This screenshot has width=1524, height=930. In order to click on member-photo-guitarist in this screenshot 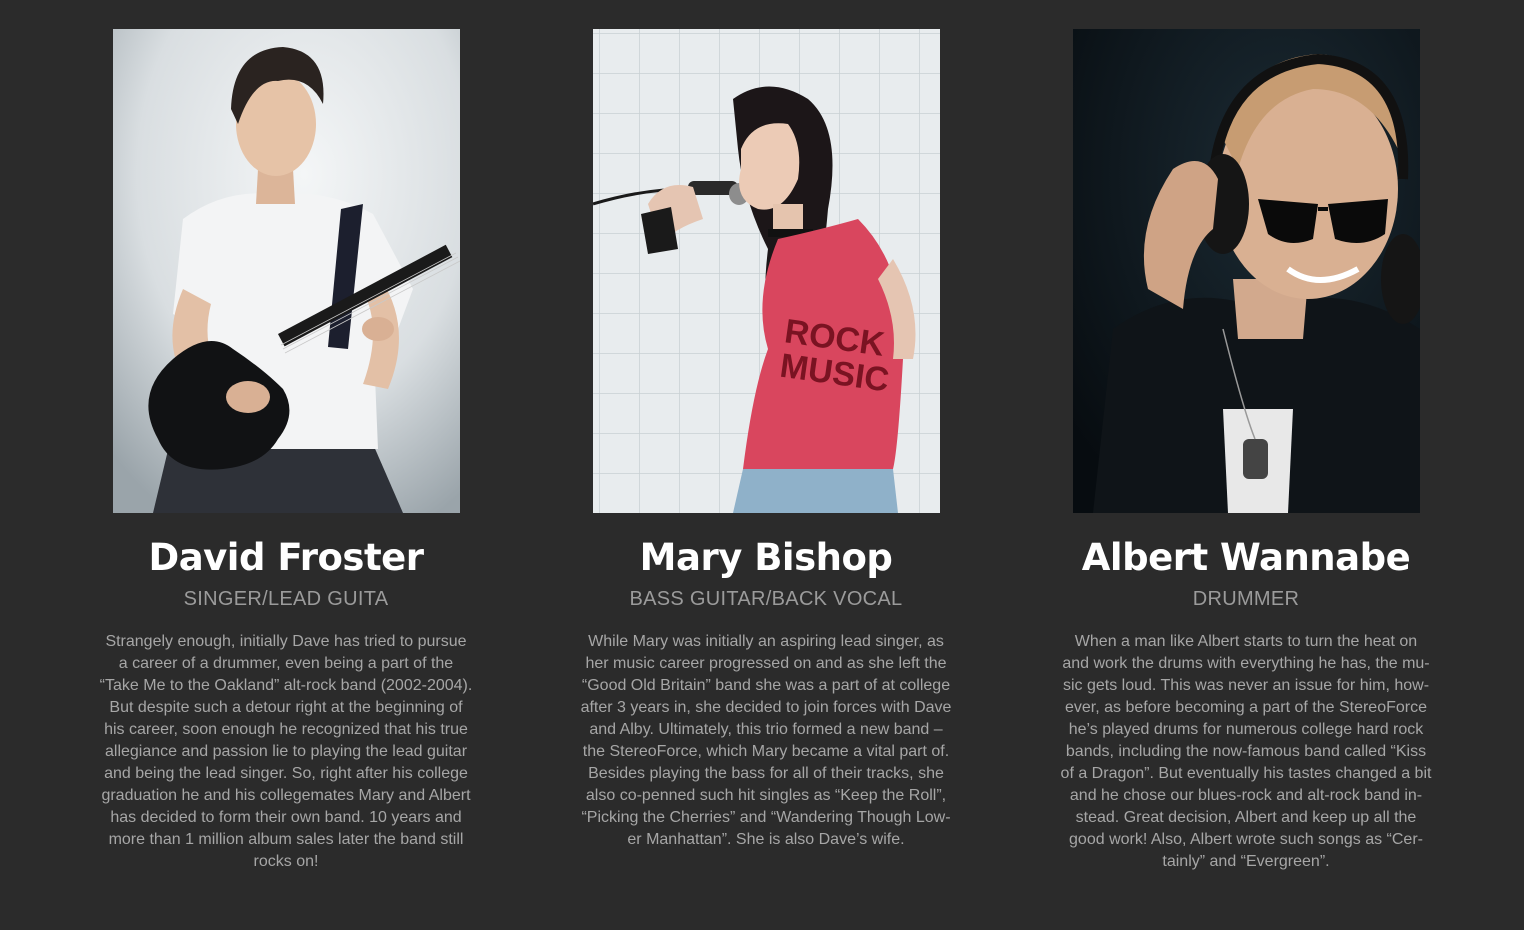, I will do `click(286, 271)`.